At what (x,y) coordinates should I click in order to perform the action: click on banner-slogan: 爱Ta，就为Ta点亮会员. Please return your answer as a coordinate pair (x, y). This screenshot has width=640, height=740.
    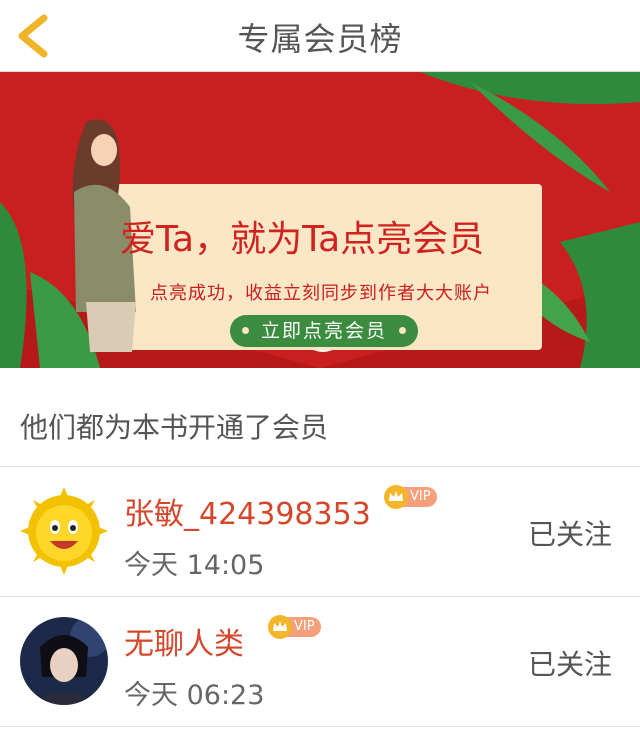
    Looking at the image, I should click on (302, 239).